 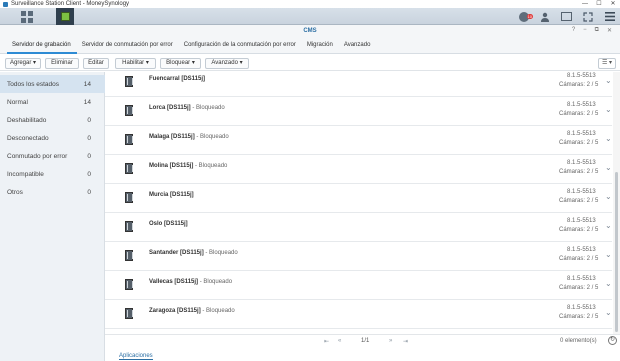 I want to click on window-icon, so click(x=566, y=16).